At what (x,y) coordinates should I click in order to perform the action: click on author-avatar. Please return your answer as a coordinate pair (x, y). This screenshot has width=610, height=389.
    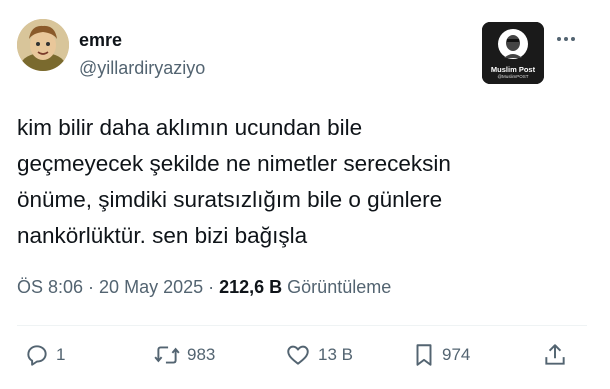
    Looking at the image, I should click on (43, 45).